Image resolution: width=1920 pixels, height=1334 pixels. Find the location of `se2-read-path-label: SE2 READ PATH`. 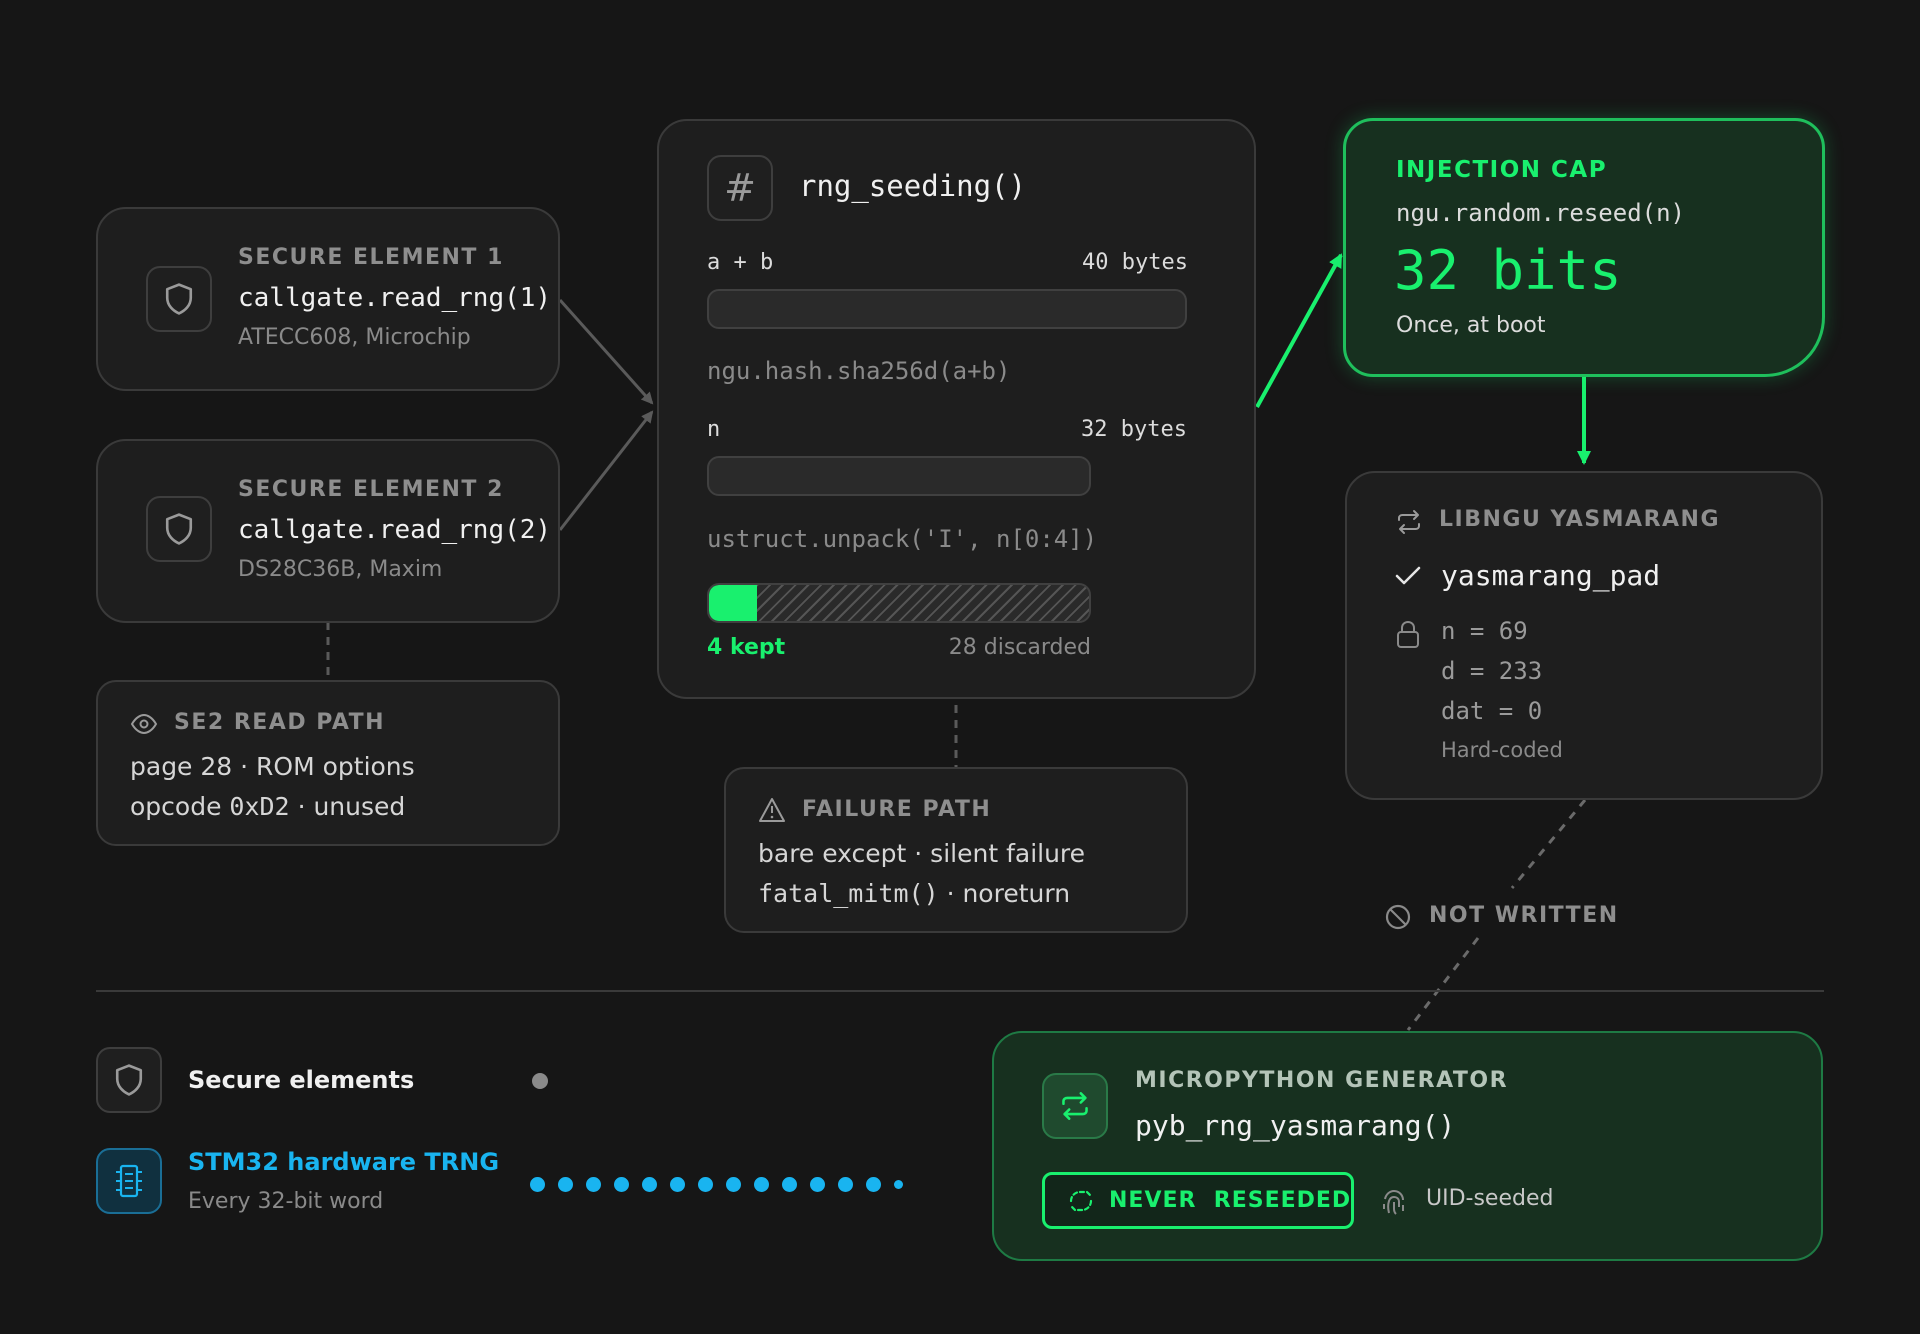

se2-read-path-label: SE2 READ PATH is located at coordinates (280, 722).